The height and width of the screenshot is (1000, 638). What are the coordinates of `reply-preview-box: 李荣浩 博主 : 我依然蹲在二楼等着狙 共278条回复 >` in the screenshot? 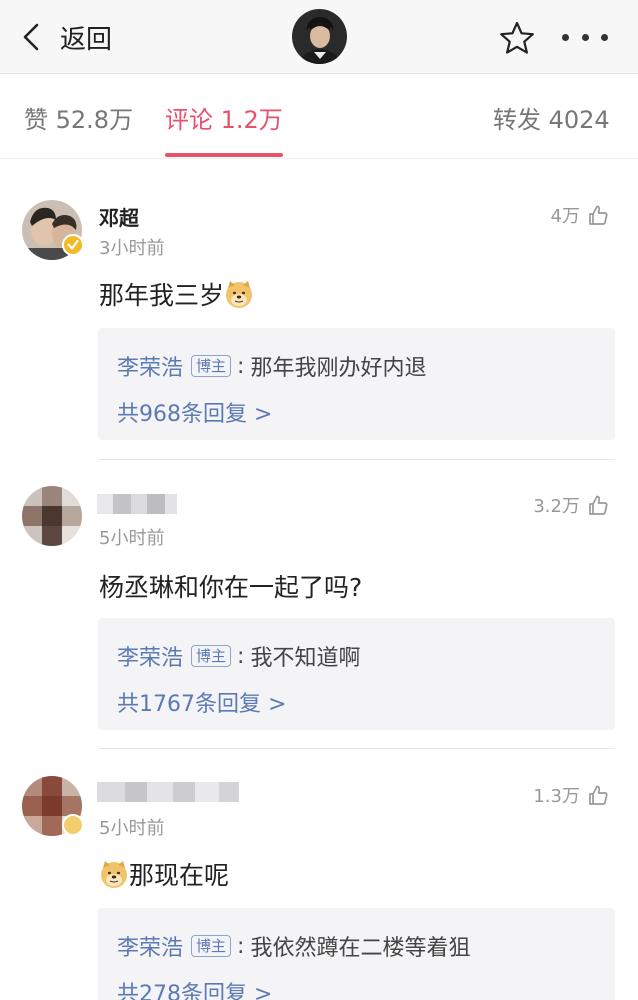 It's located at (356, 954).